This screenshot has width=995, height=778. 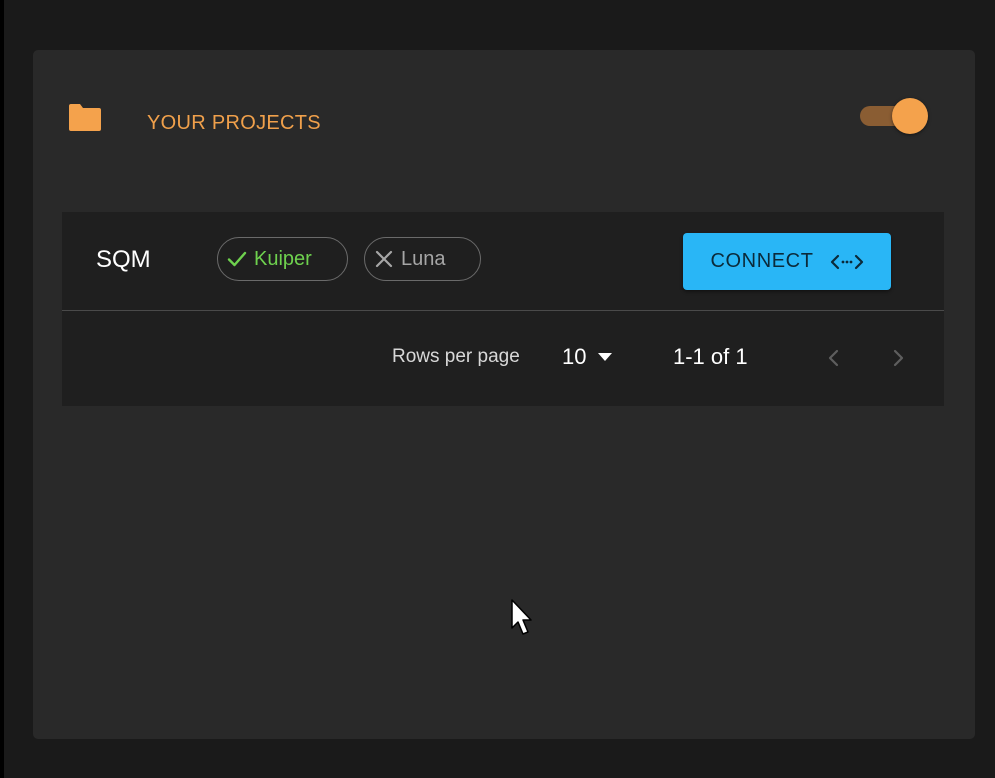 What do you see at coordinates (85, 117) in the screenshot?
I see `folder-icon` at bounding box center [85, 117].